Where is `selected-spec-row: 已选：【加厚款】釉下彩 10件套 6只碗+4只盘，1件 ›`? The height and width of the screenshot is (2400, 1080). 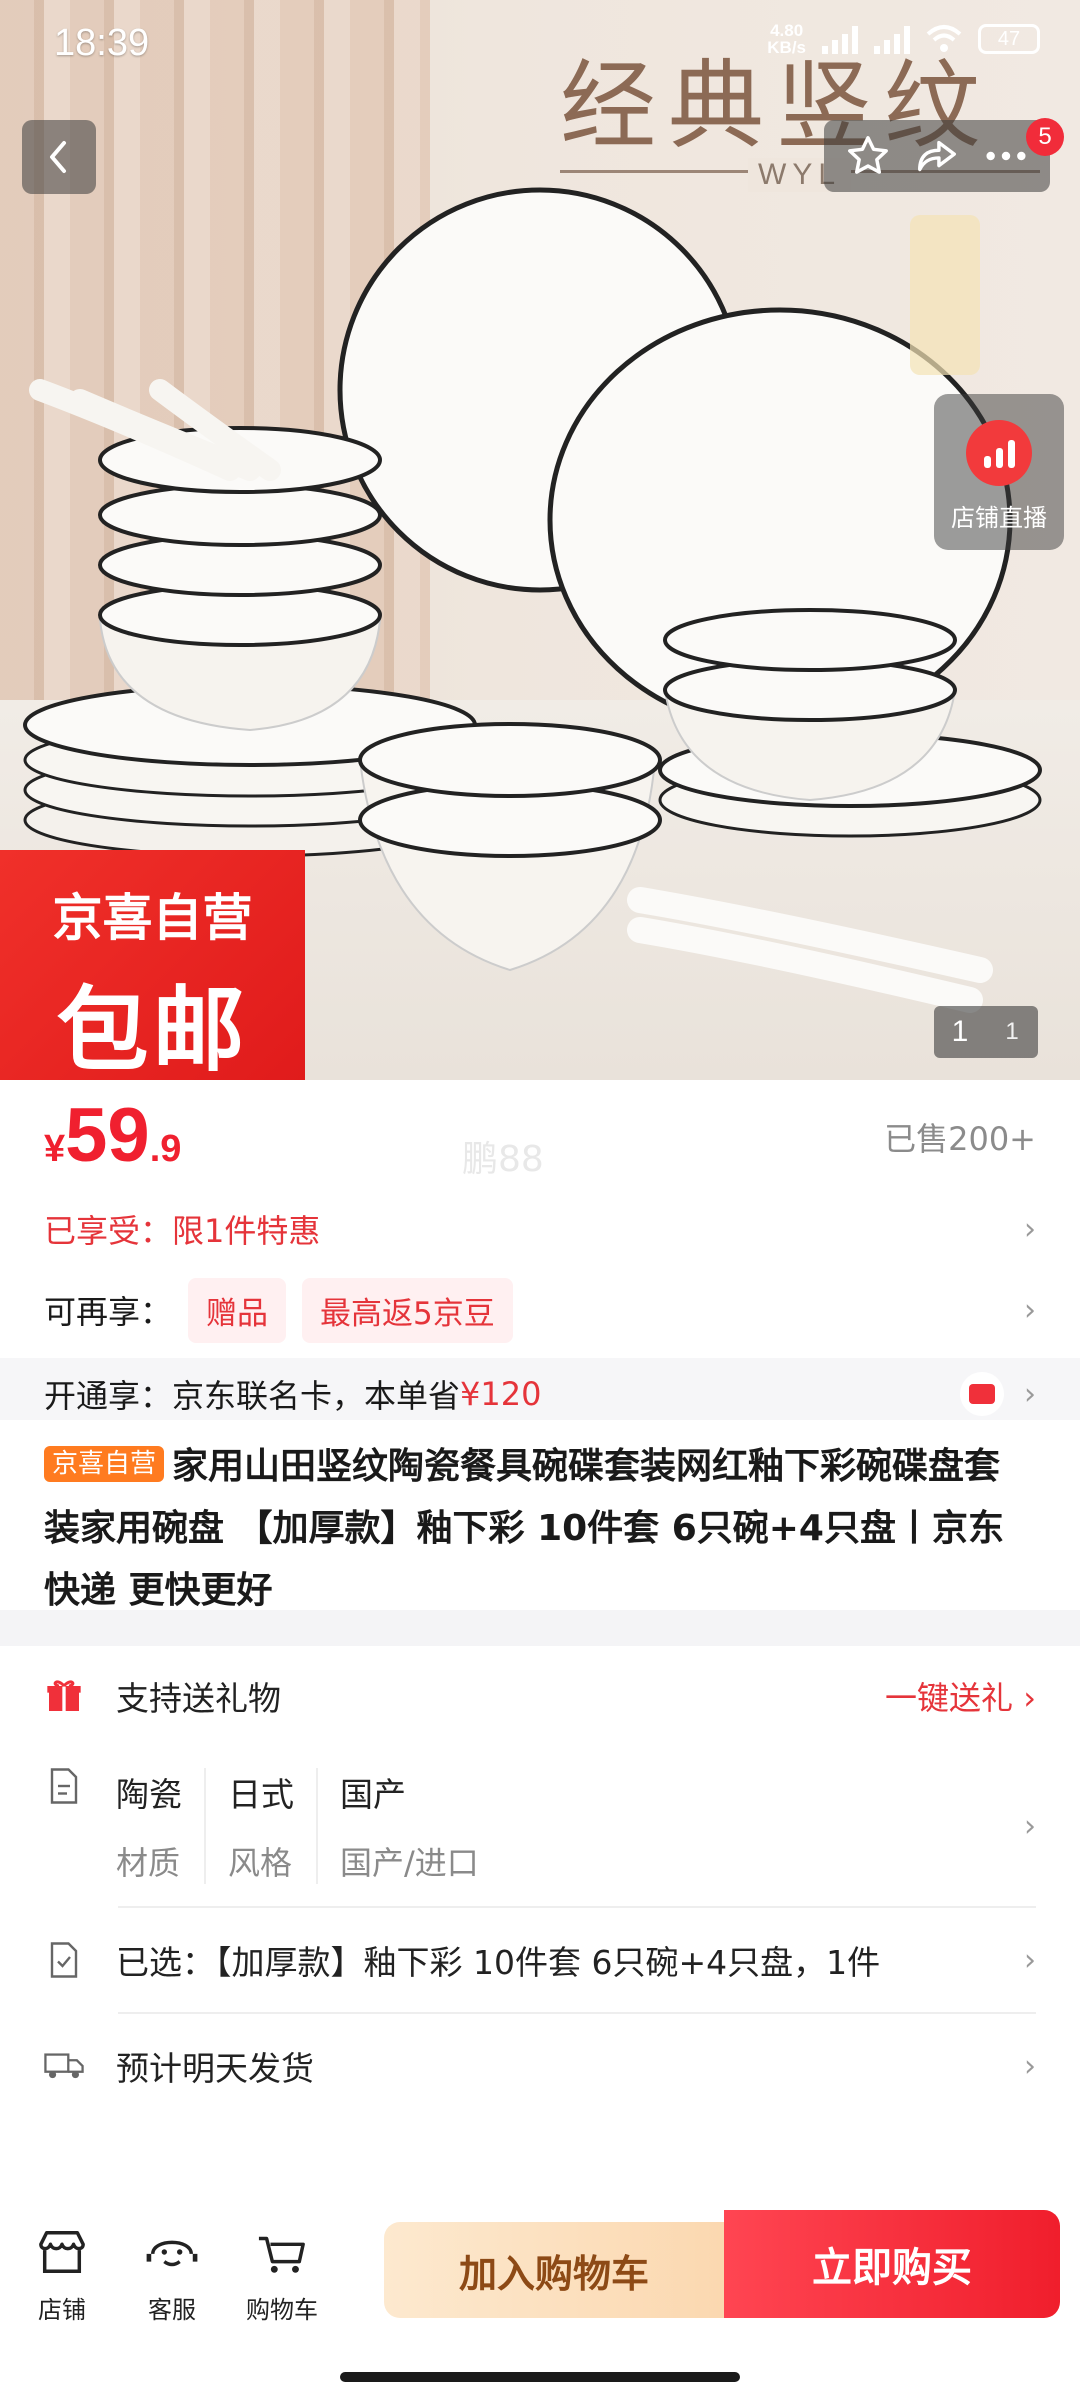 selected-spec-row: 已选：【加厚款】釉下彩 10件套 6只碗+4只盘，1件 › is located at coordinates (540, 1960).